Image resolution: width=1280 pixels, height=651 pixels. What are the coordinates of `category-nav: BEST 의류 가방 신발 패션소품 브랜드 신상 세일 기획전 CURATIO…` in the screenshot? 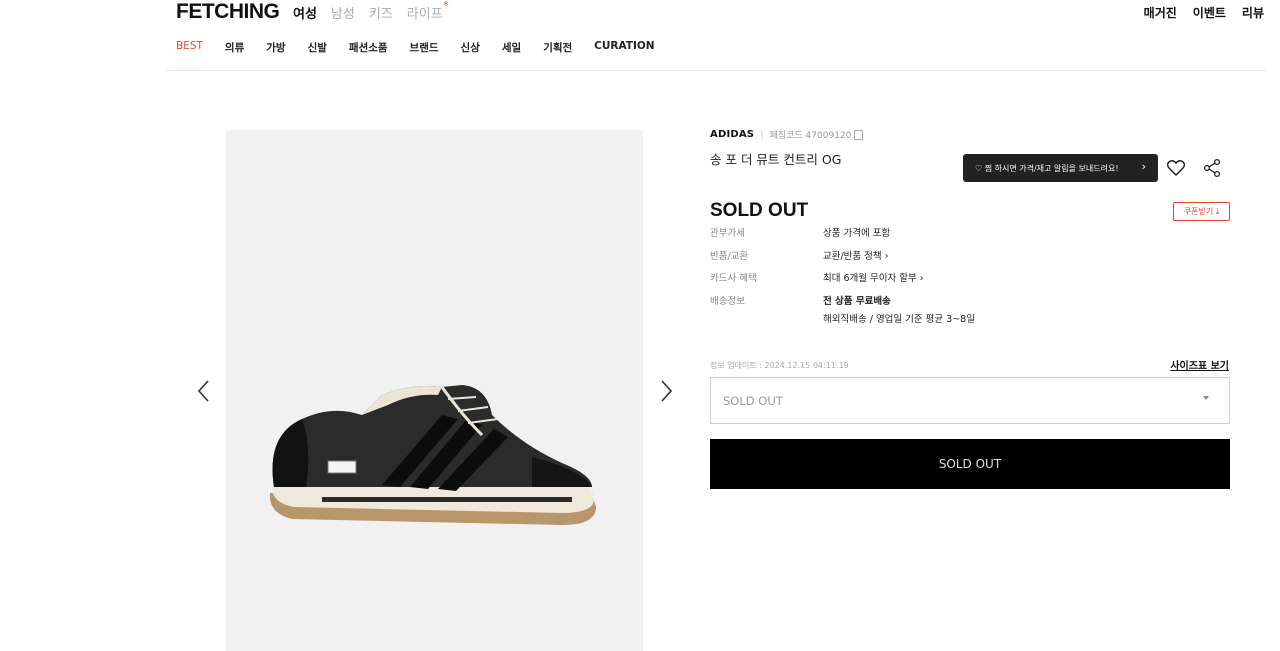 It's located at (415, 47).